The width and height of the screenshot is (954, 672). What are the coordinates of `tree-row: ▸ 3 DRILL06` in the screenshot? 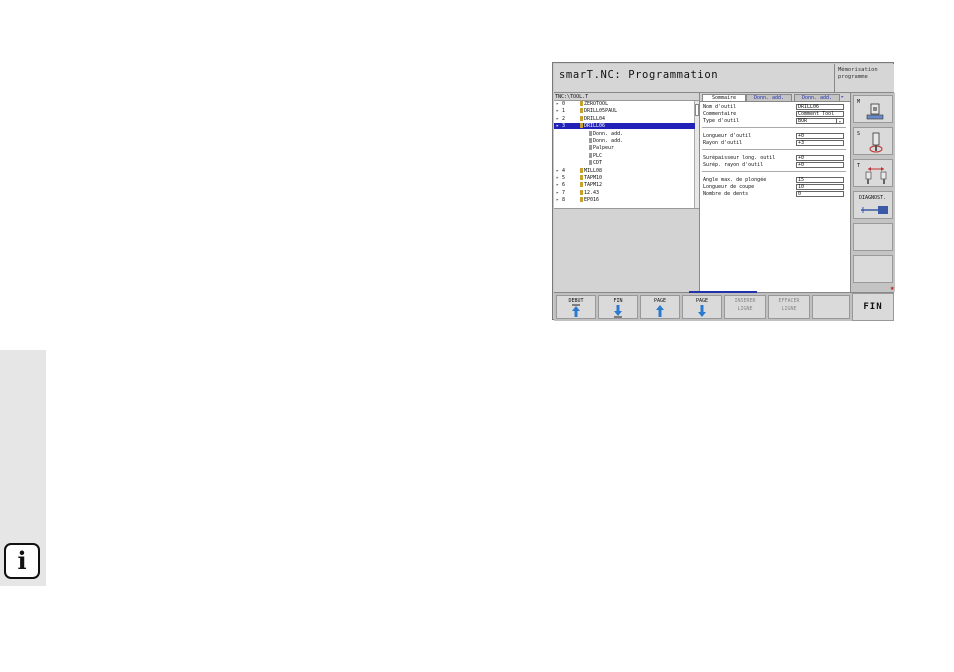 It's located at (624, 126).